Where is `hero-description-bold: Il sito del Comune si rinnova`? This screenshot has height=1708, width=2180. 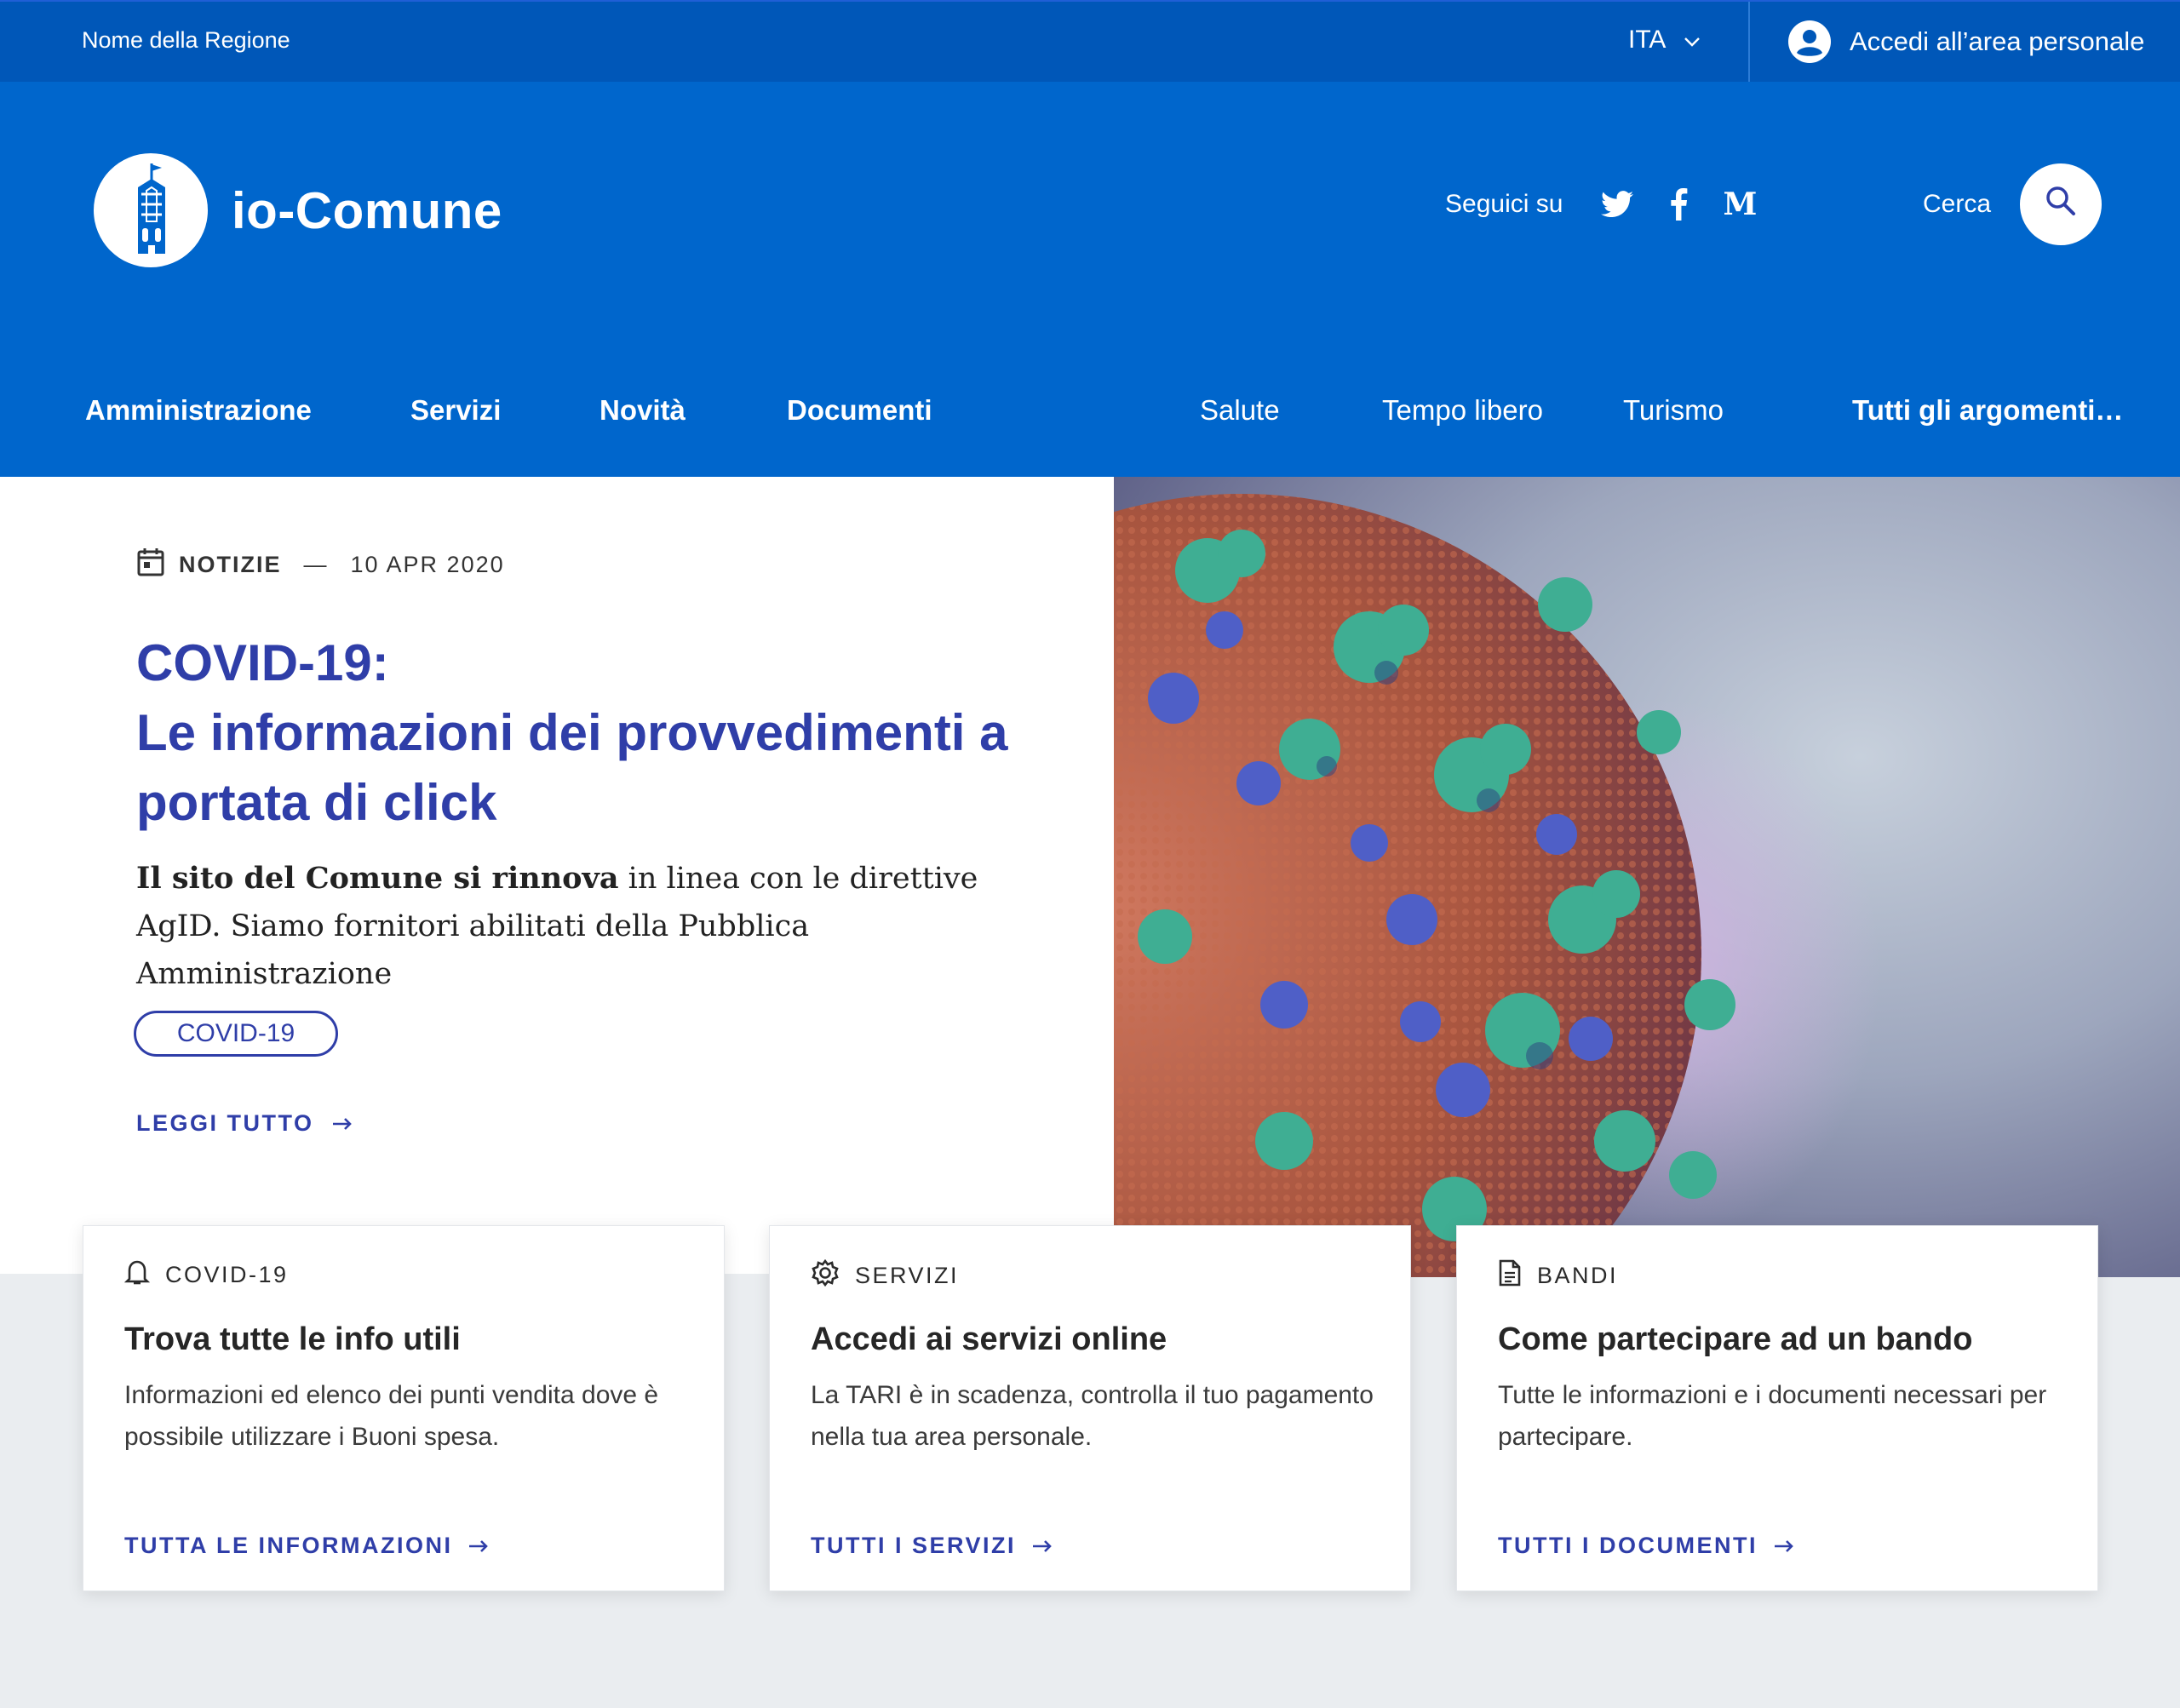
hero-description-bold: Il sito del Comune si rinnova is located at coordinates (377, 879).